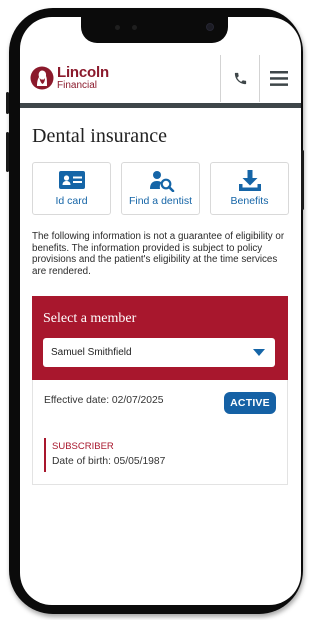 Image resolution: width=320 pixels, height=620 pixels. I want to click on member-select-panel: Select a member Samuel Smithfield, so click(160, 338).